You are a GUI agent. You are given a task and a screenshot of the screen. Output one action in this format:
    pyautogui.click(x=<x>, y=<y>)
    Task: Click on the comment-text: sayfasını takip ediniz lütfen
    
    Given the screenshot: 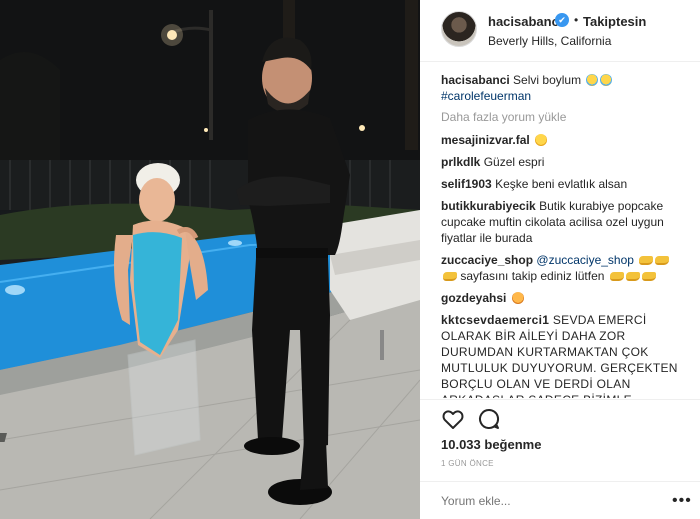 What is the action you would take?
    pyautogui.click(x=532, y=276)
    